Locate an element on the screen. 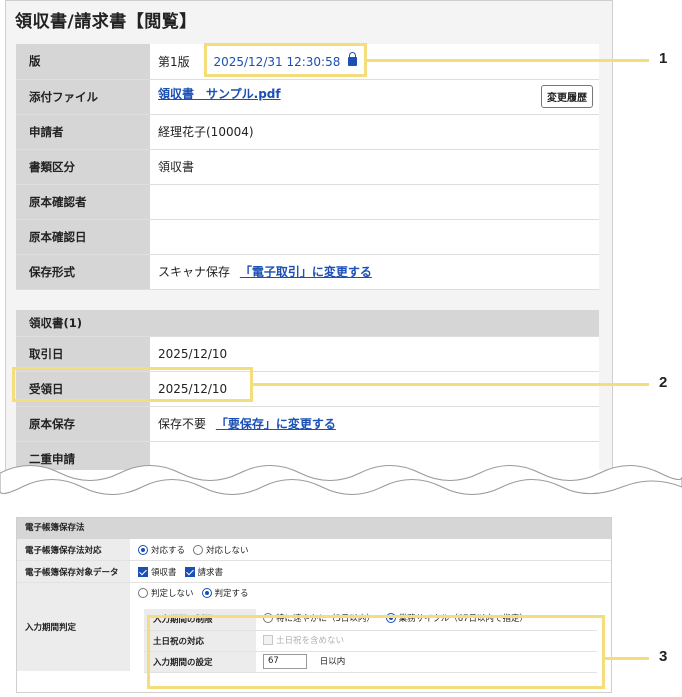 The width and height of the screenshot is (682, 697). applicant-value: 経理花子(10004) is located at coordinates (374, 132).